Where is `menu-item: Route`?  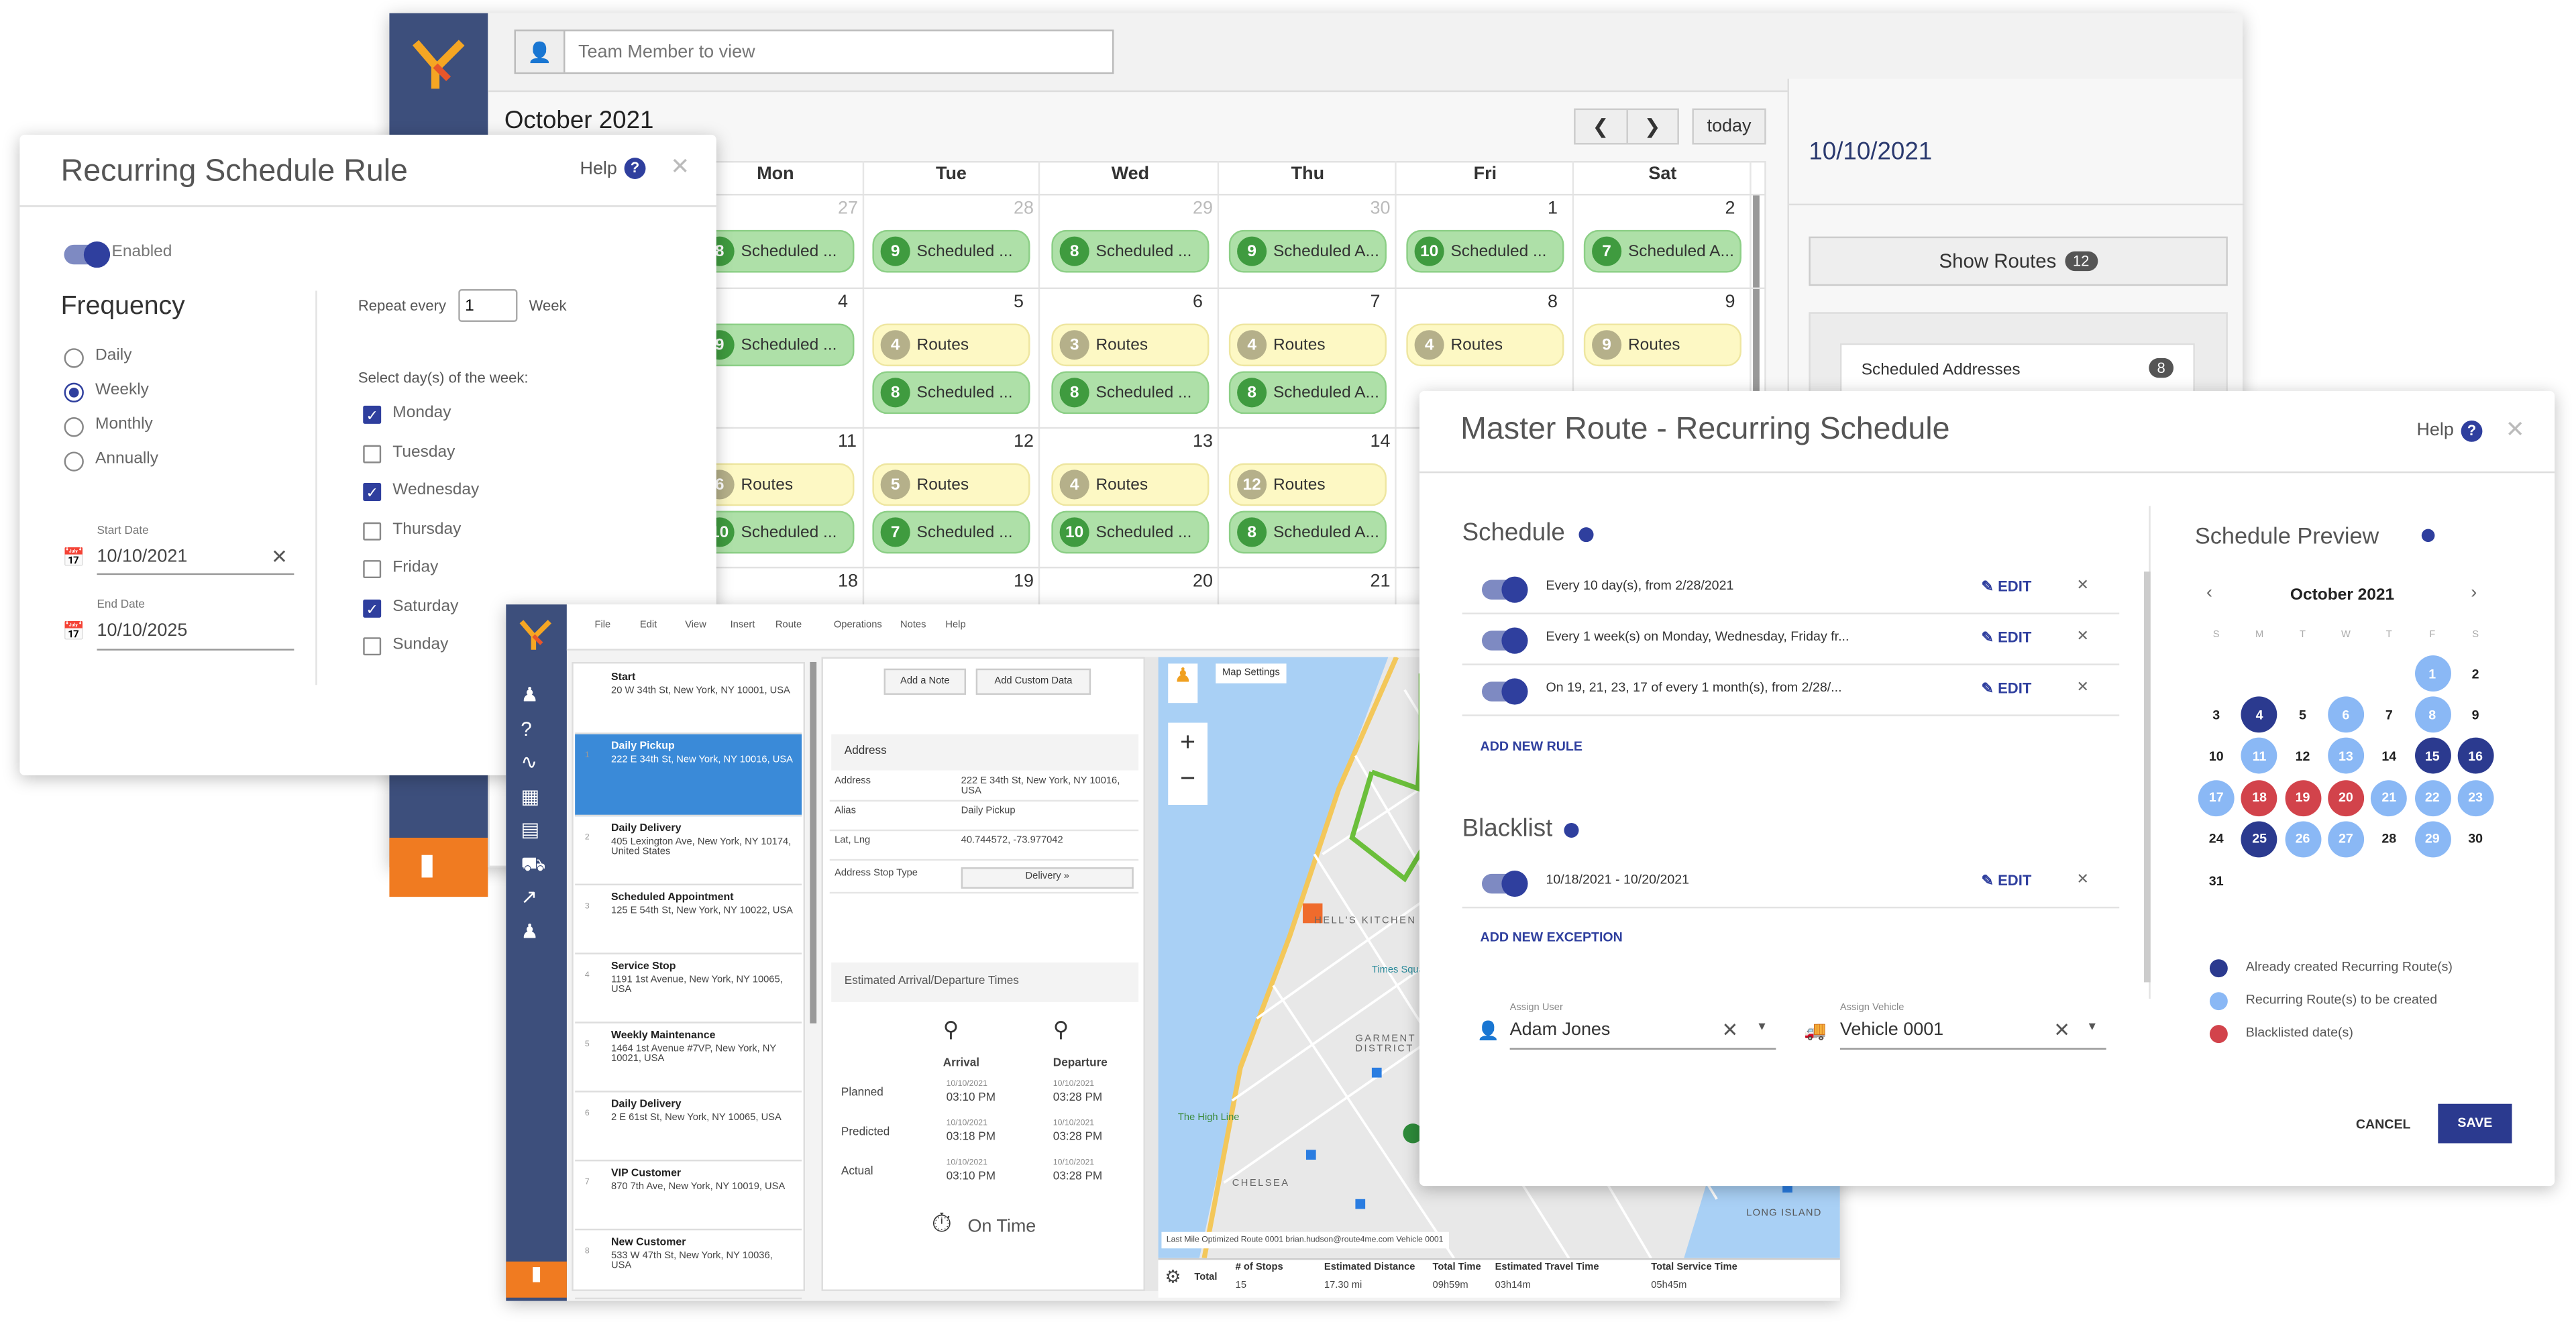
menu-item: Route is located at coordinates (788, 626).